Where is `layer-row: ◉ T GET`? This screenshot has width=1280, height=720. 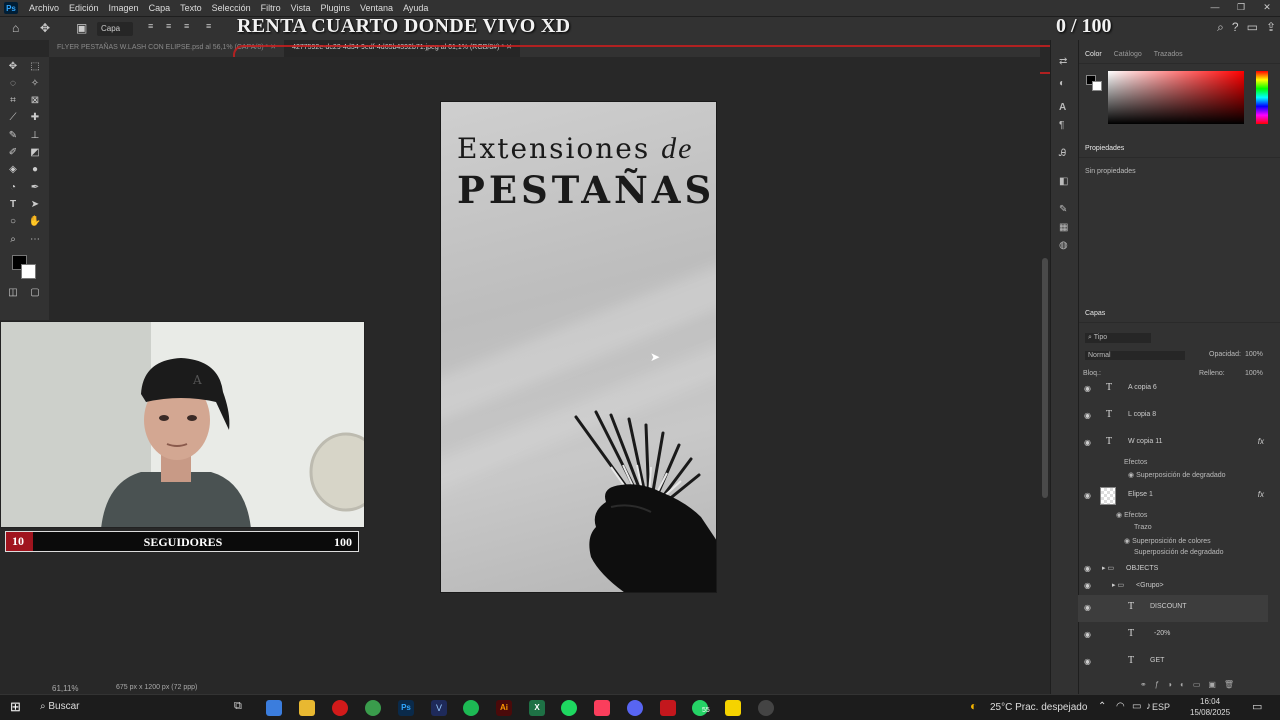 layer-row: ◉ T GET is located at coordinates (1173, 662).